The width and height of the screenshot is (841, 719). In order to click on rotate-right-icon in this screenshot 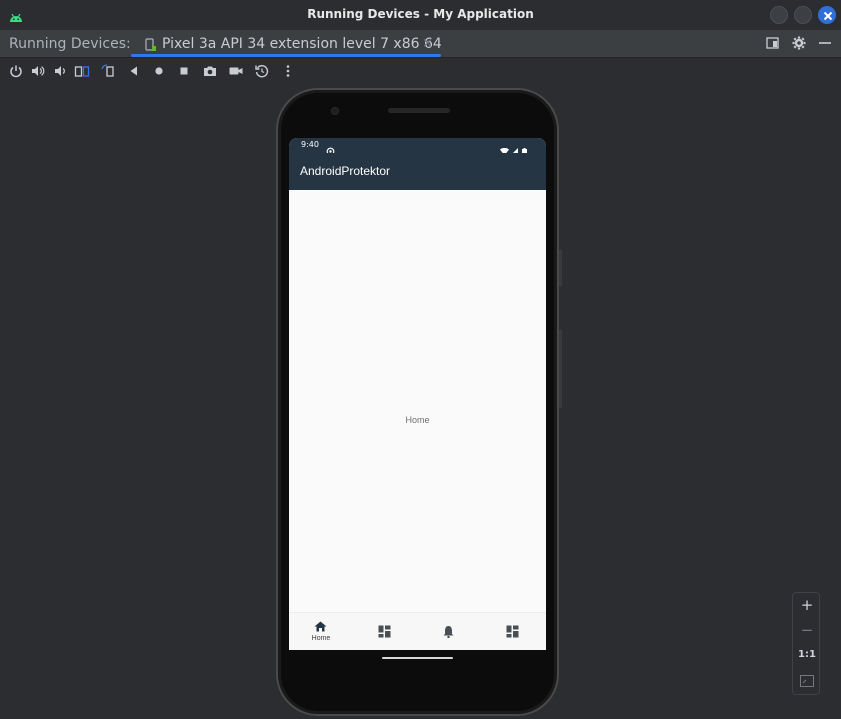, I will do `click(108, 71)`.